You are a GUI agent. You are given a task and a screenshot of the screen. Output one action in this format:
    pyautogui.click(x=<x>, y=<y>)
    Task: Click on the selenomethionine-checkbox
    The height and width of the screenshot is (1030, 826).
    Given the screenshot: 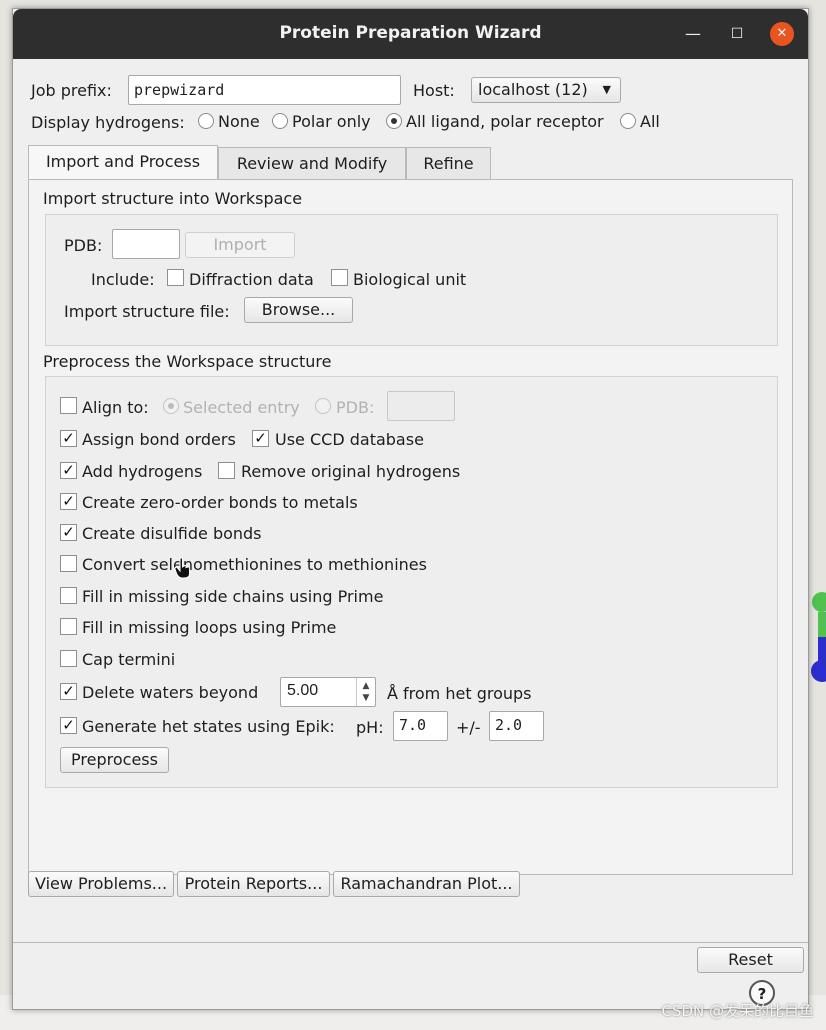 What is the action you would take?
    pyautogui.click(x=68, y=563)
    